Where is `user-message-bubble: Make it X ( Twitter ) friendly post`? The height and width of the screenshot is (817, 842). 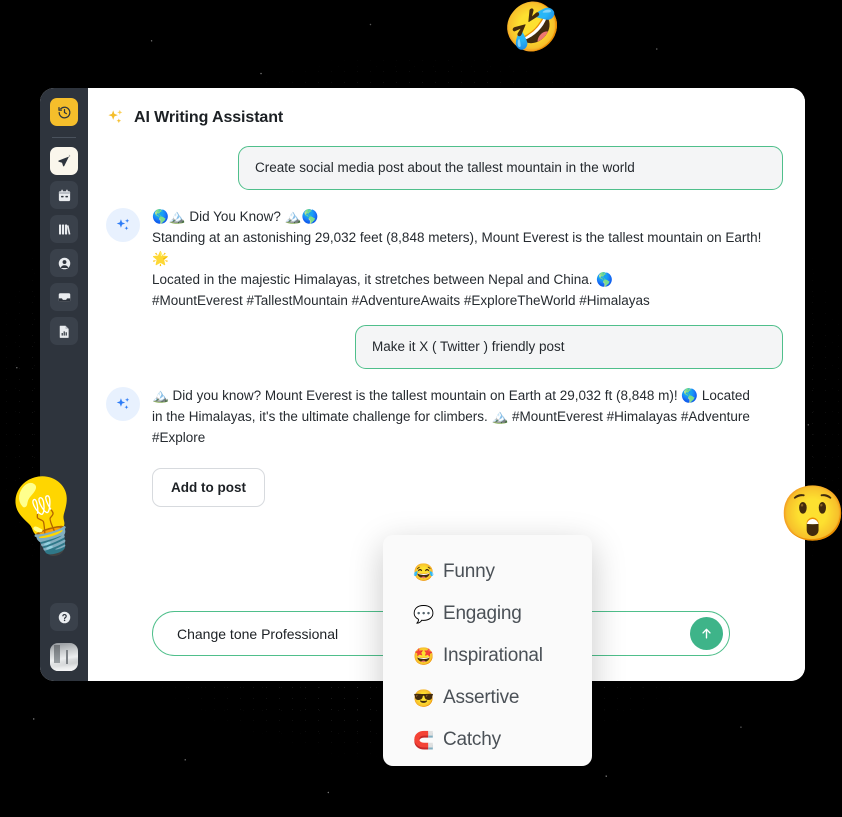 user-message-bubble: Make it X ( Twitter ) friendly post is located at coordinates (569, 347).